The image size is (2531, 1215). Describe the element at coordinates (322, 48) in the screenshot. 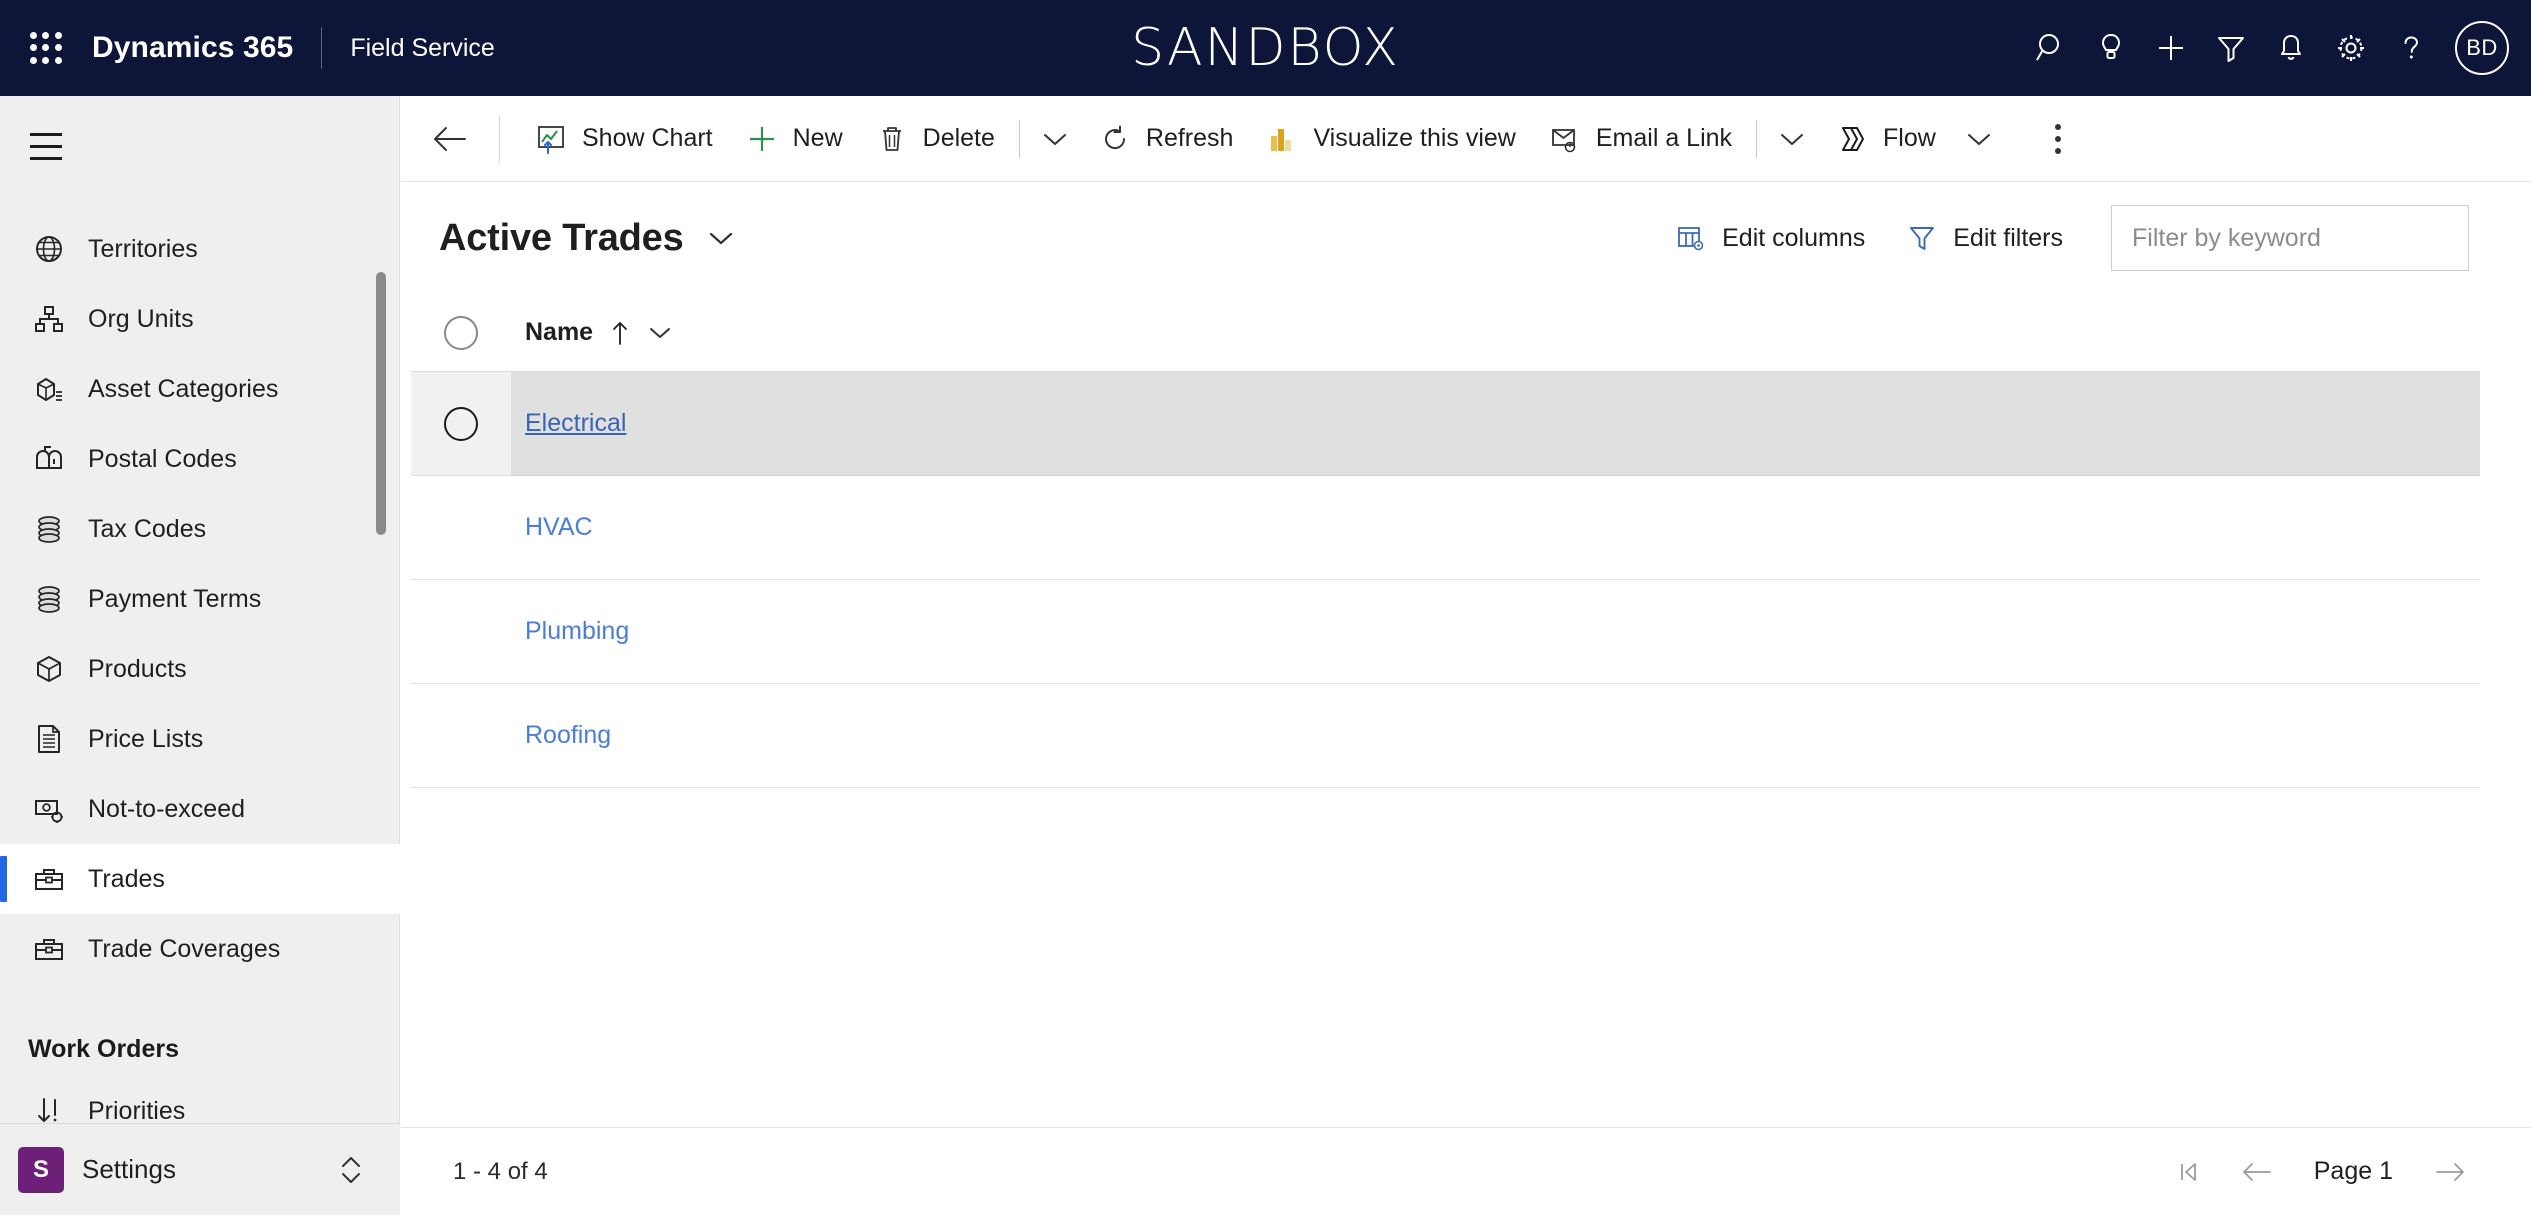

I see `brand-divider` at that location.